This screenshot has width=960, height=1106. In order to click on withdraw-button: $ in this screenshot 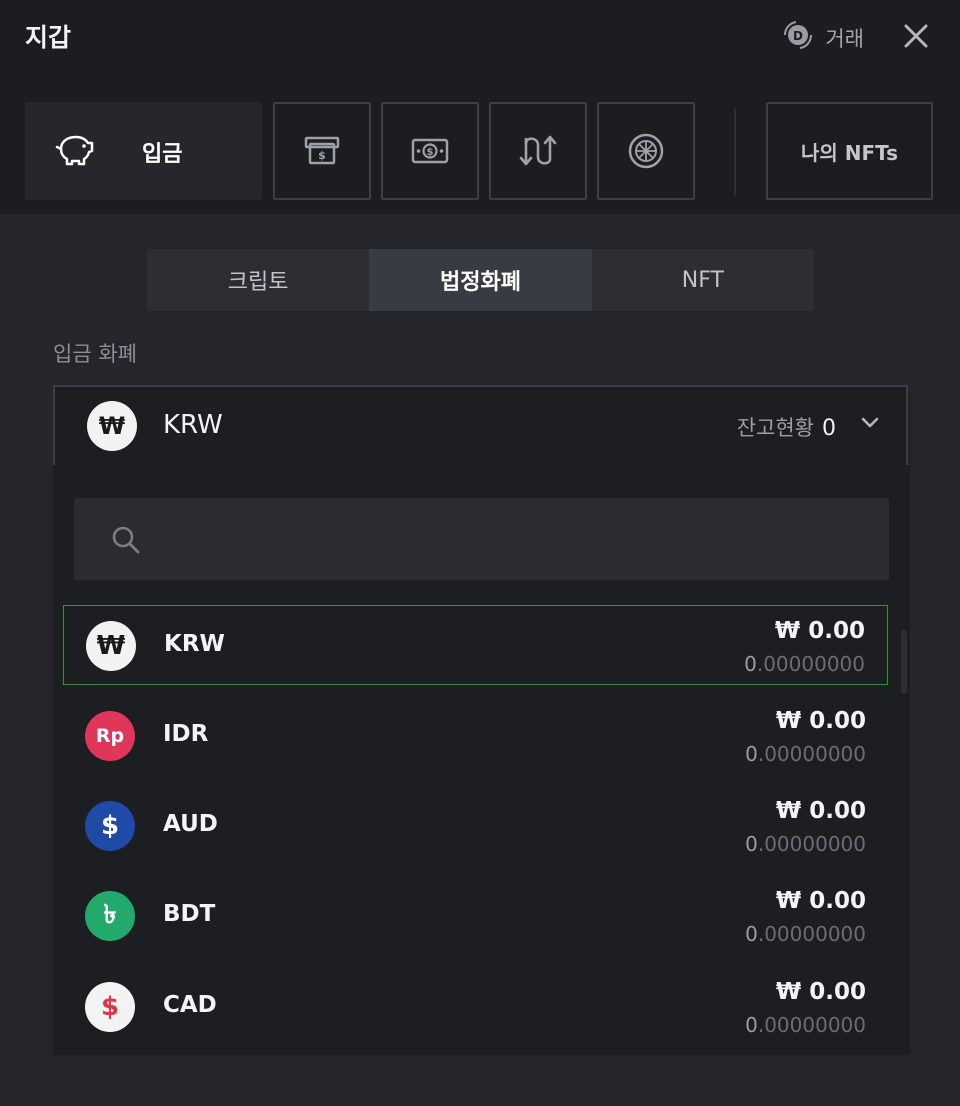, I will do `click(322, 151)`.